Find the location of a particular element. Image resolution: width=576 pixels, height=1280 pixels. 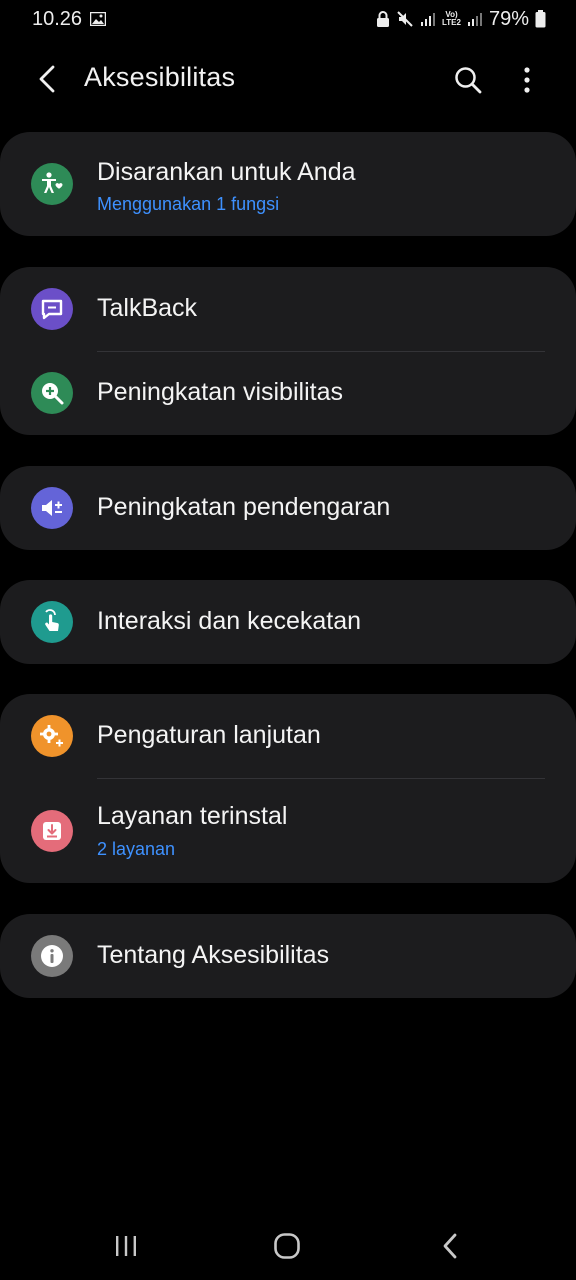

list-item-installed-services: Layanan terinstal 2 layanan is located at coordinates (288, 830).